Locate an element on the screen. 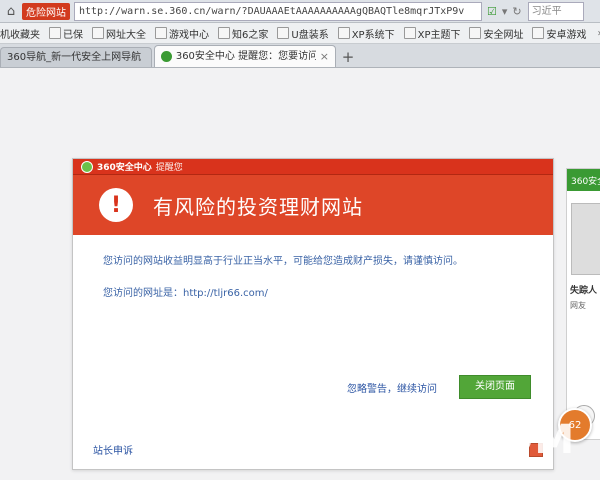  search-input: 习近平 is located at coordinates (555, 11).